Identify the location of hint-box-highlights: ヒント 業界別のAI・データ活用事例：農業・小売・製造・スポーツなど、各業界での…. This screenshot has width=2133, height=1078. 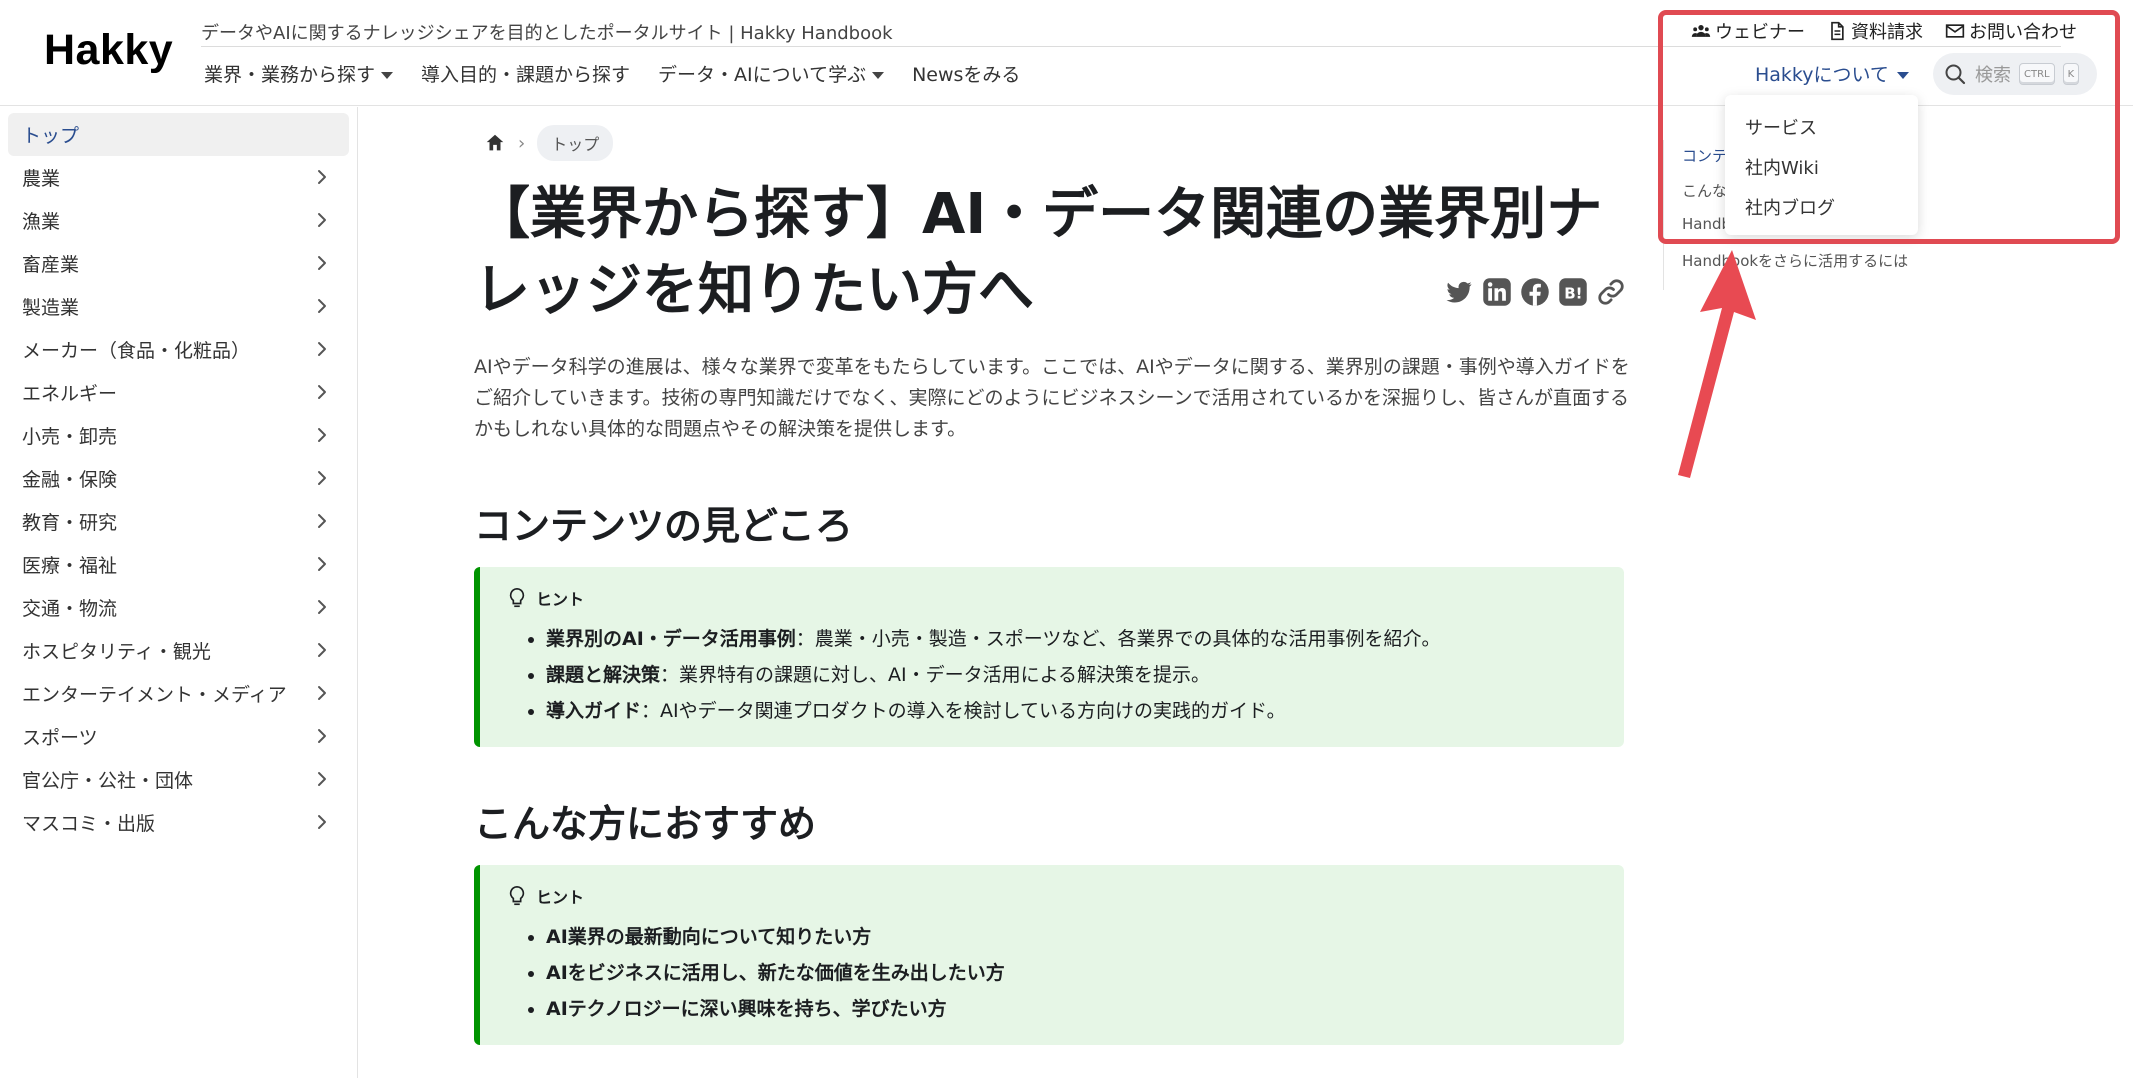
(1049, 657).